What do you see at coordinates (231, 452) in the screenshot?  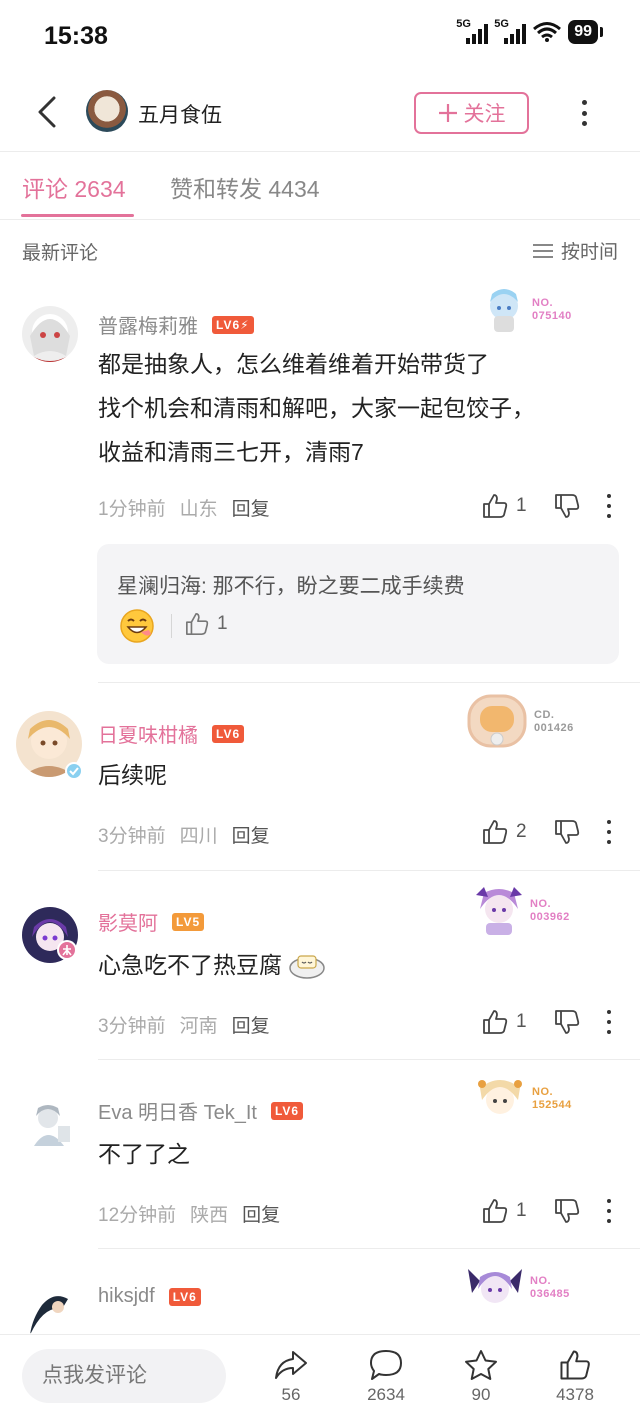 I see `comment-line: 收益和清雨三七开，清雨7` at bounding box center [231, 452].